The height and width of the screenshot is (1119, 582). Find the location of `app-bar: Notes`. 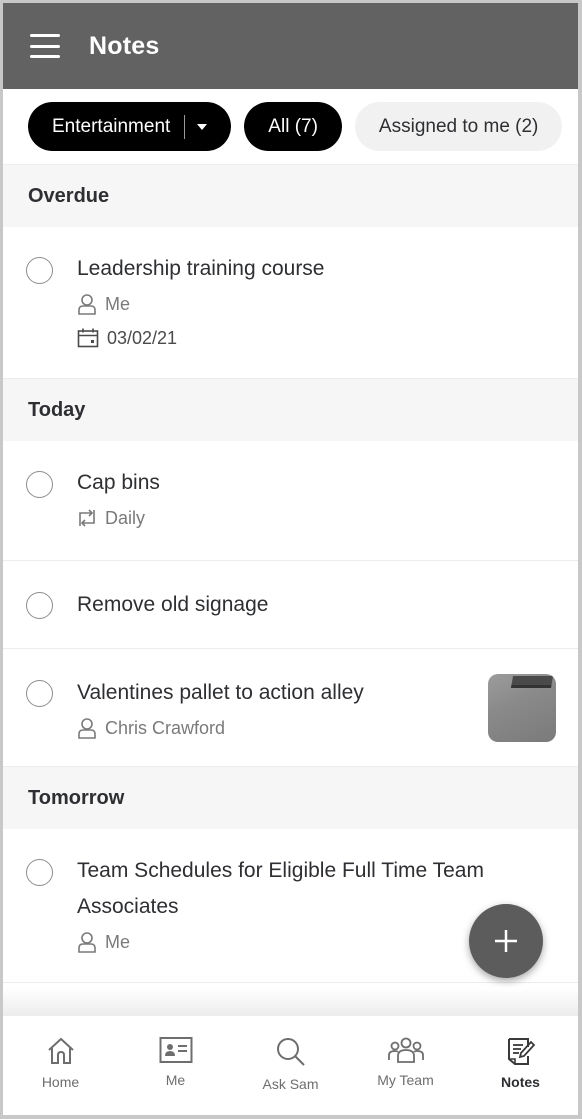

app-bar: Notes is located at coordinates (290, 46).